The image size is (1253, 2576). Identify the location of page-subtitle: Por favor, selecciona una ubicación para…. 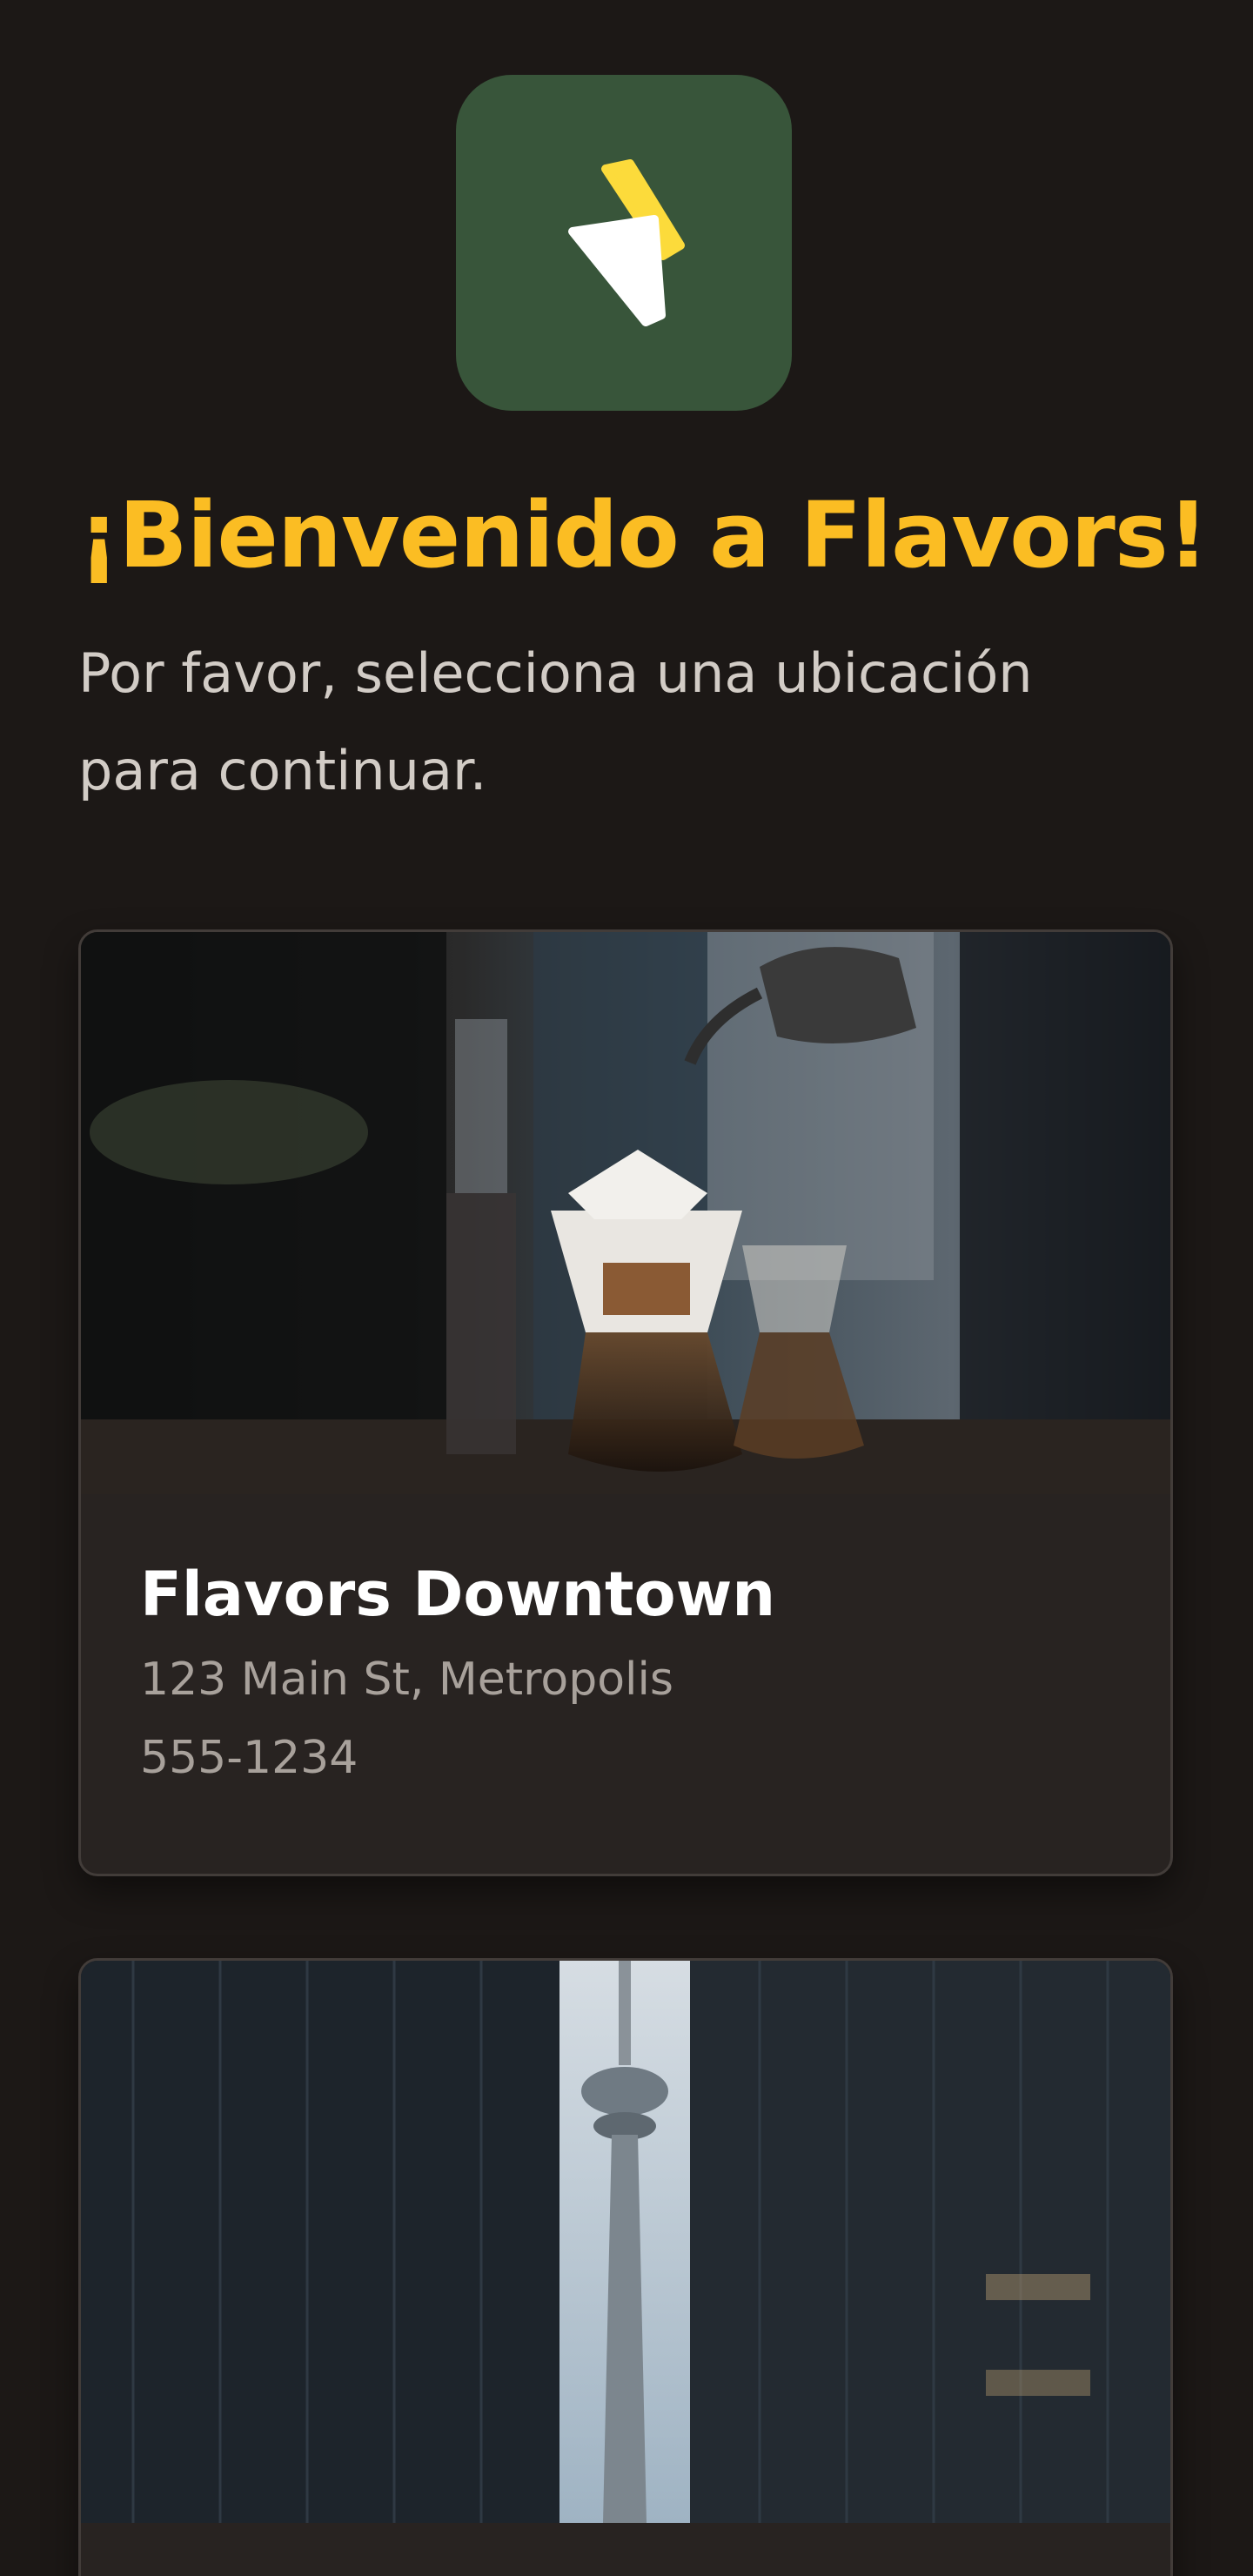
(555, 721).